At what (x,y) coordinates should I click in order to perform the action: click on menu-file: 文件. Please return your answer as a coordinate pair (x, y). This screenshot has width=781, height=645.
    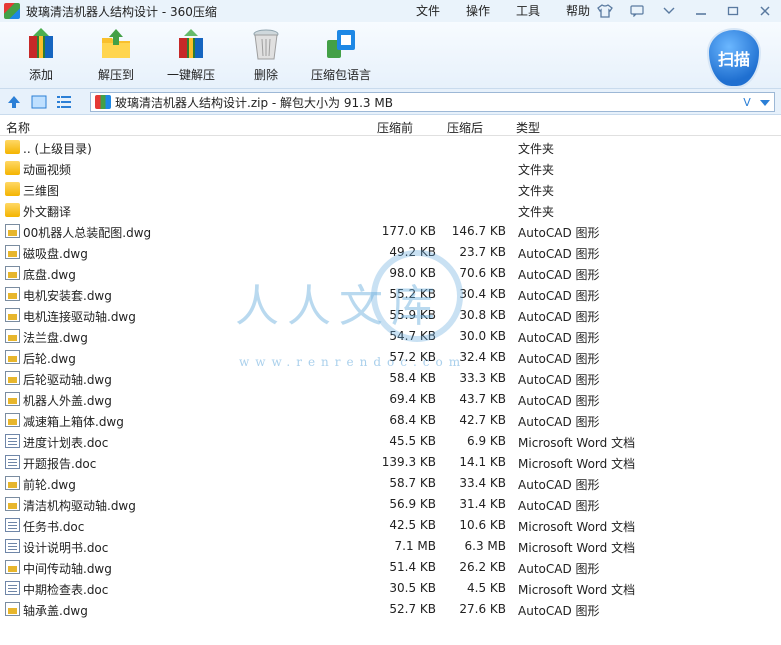
    Looking at the image, I should click on (441, 11).